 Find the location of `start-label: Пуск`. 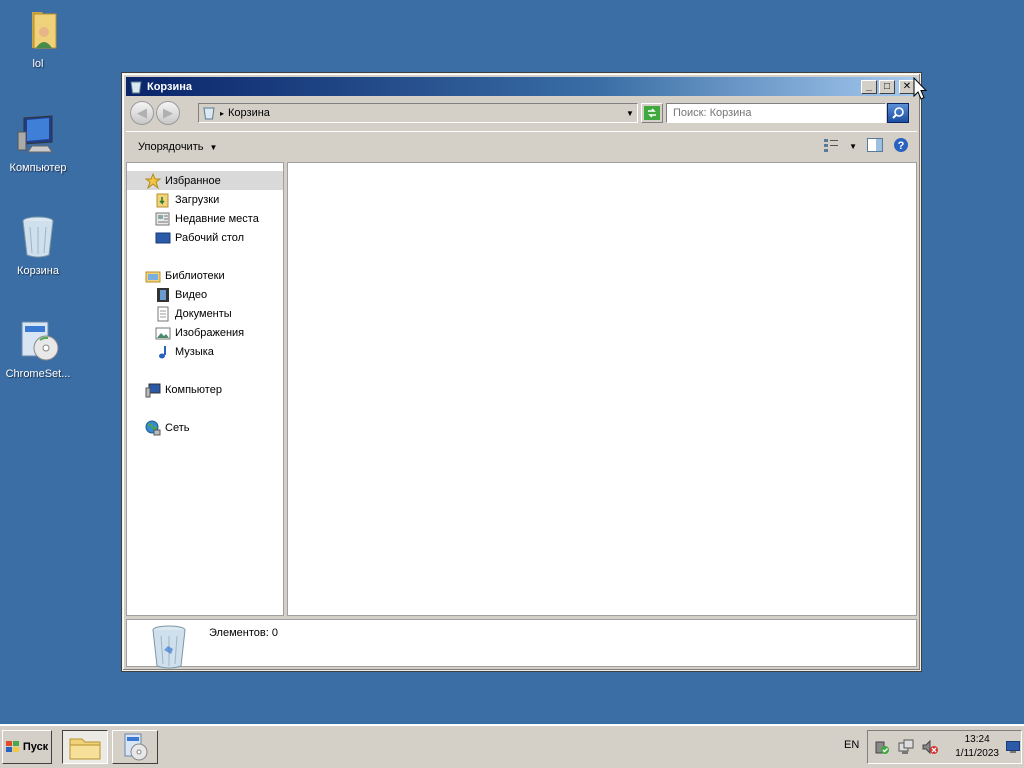

start-label: Пуск is located at coordinates (35, 747).